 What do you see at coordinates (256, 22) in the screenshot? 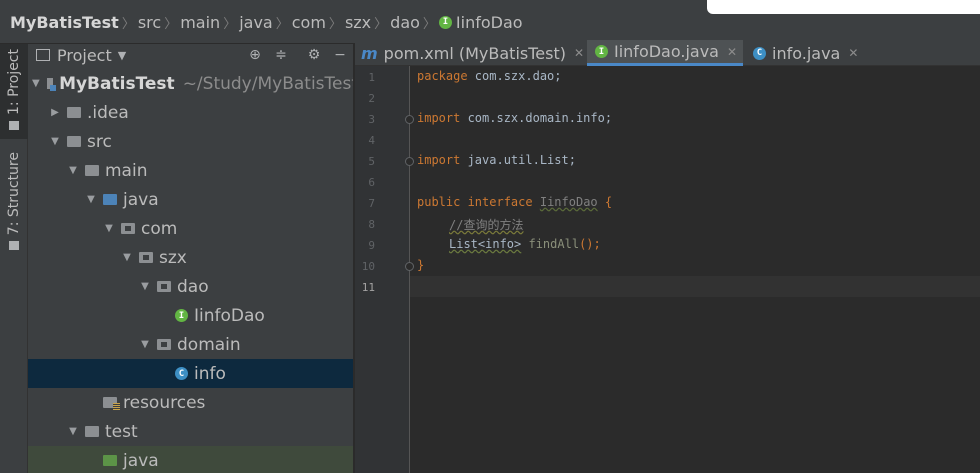
I see `breadcrumb-java: java` at bounding box center [256, 22].